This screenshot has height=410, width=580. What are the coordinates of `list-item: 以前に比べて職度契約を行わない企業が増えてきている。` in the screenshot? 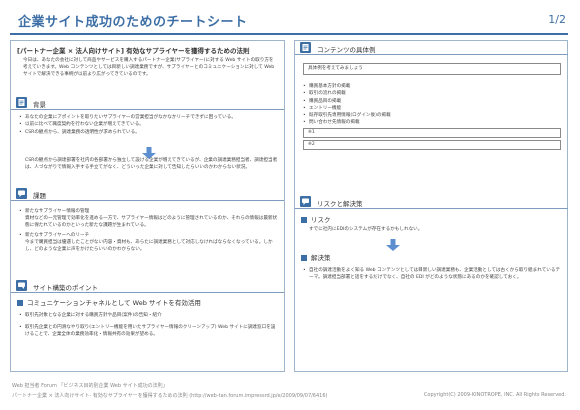 It's located at (149, 125).